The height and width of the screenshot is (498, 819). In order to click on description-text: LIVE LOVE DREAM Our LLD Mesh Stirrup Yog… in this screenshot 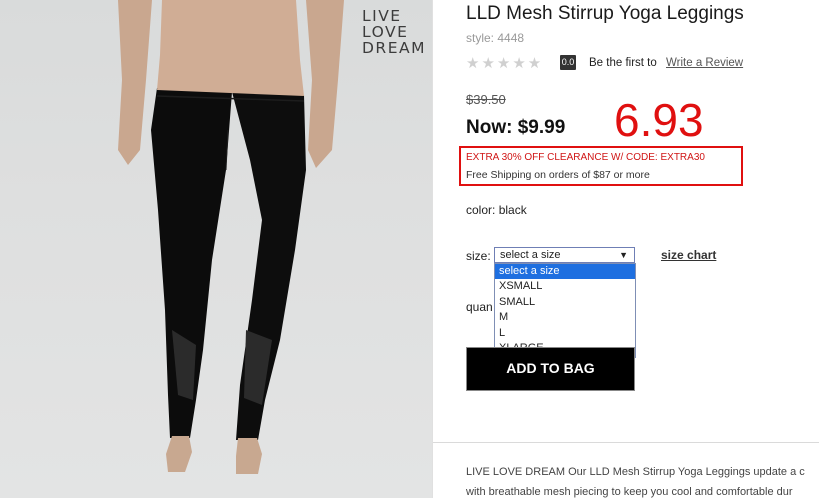, I will do `click(635, 472)`.